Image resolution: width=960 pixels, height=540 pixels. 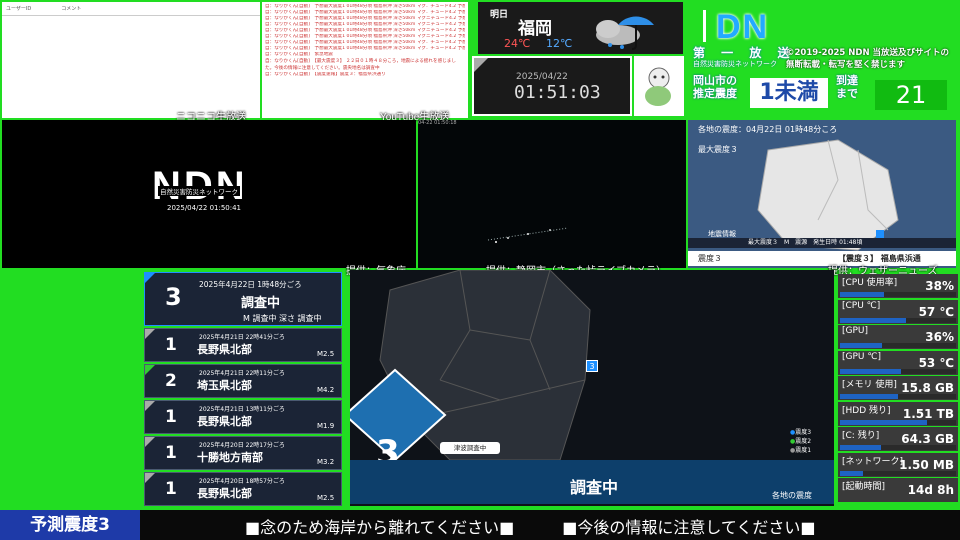 What do you see at coordinates (822, 243) in the screenshot?
I see `quake-info-bar: 最大震度３ M 震源 発生日時 01:48頃` at bounding box center [822, 243].